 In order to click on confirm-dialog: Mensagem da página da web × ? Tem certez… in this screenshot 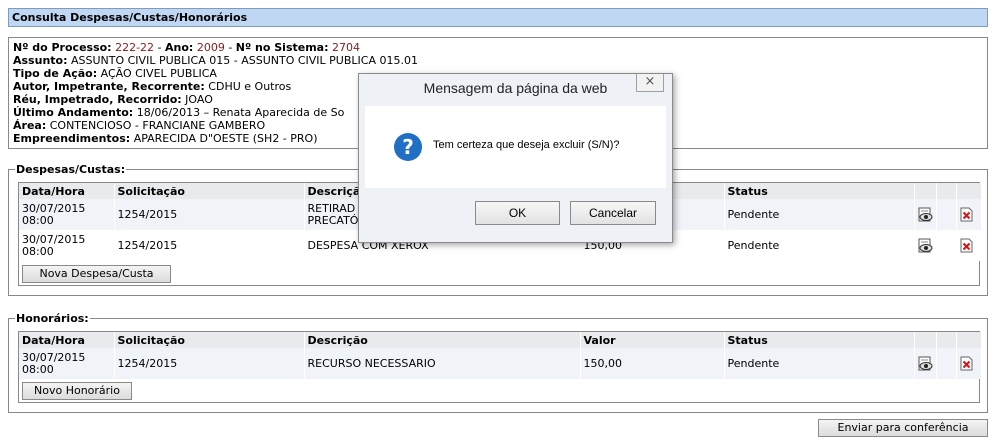, I will do `click(515, 158)`.